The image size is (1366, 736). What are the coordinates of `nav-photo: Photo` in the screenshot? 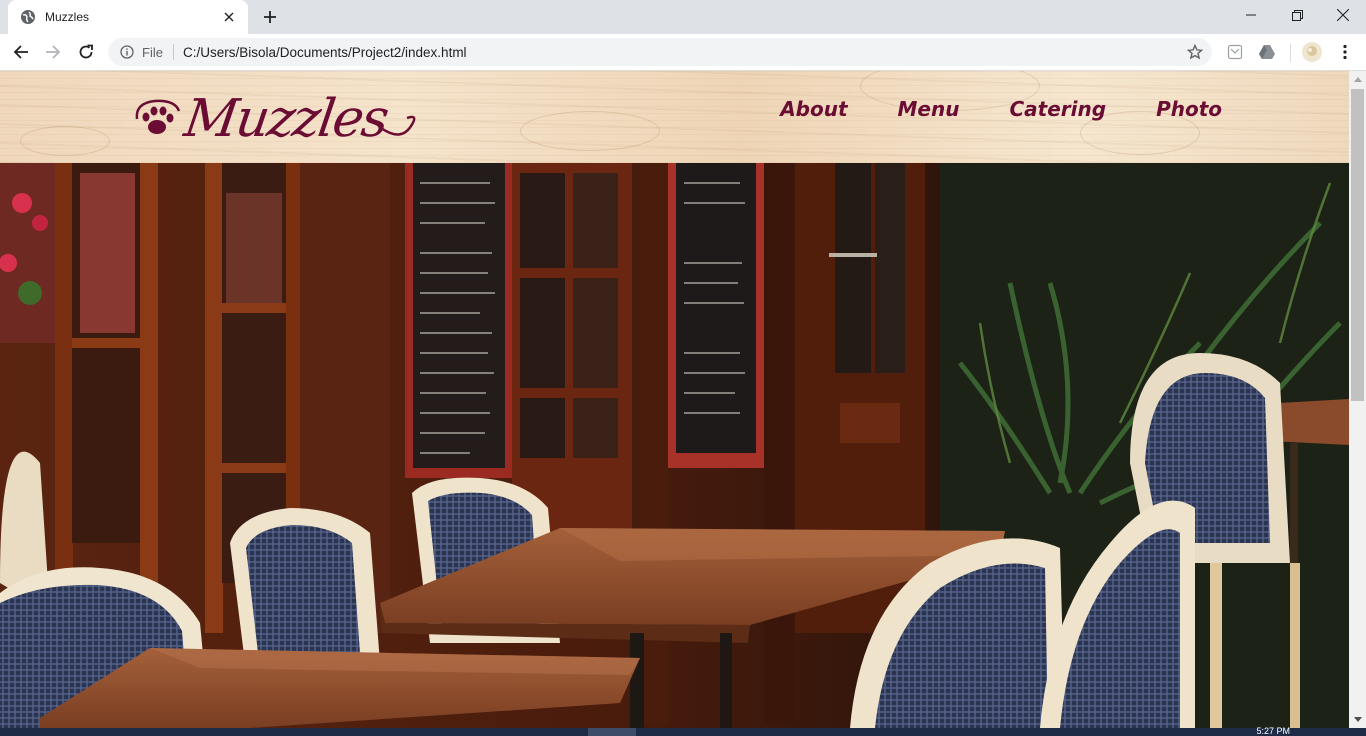 It's located at (1189, 109).